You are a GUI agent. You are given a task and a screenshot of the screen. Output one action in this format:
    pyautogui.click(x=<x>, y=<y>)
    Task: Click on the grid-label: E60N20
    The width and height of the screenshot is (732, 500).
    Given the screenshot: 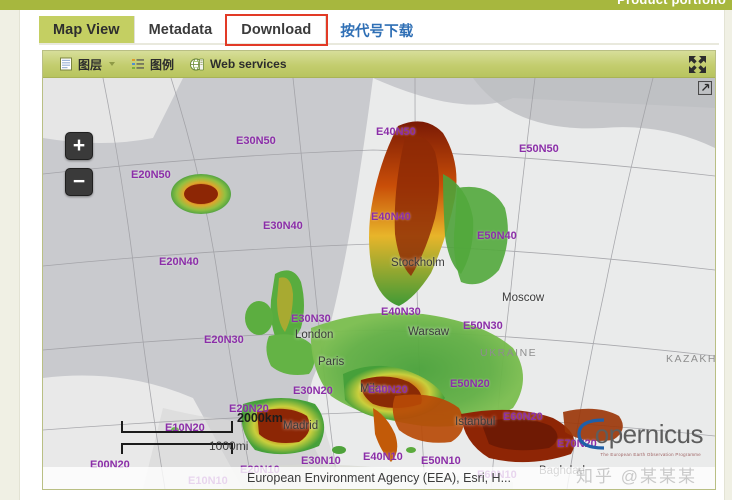 What is the action you would take?
    pyautogui.click(x=523, y=417)
    